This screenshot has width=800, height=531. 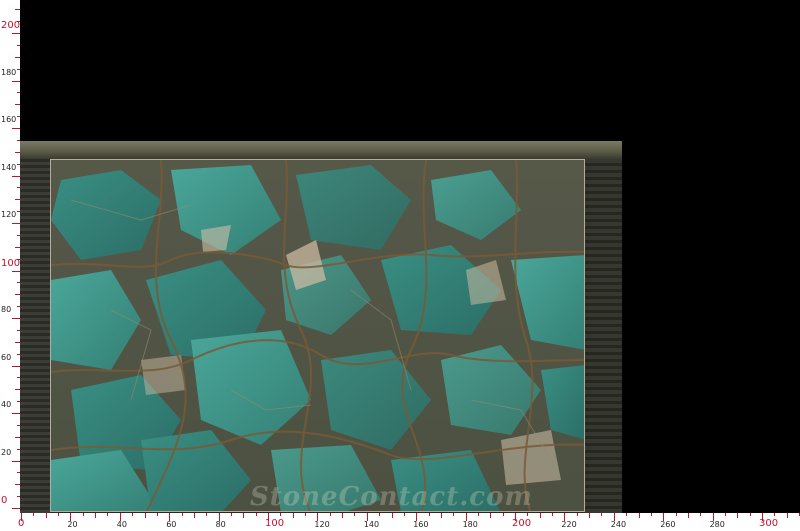 What do you see at coordinates (6, 357) in the screenshot?
I see `vertical-ruler-label: 60` at bounding box center [6, 357].